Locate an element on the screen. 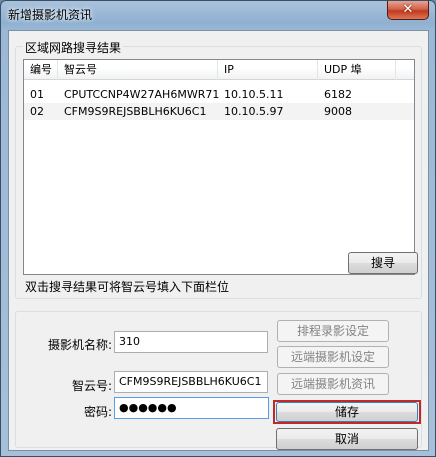 This screenshot has height=457, width=436. table-row: 02 CFM9S9REJSBBLH6KU6C1 10.10.5.97 9008 is located at coordinates (219, 111).